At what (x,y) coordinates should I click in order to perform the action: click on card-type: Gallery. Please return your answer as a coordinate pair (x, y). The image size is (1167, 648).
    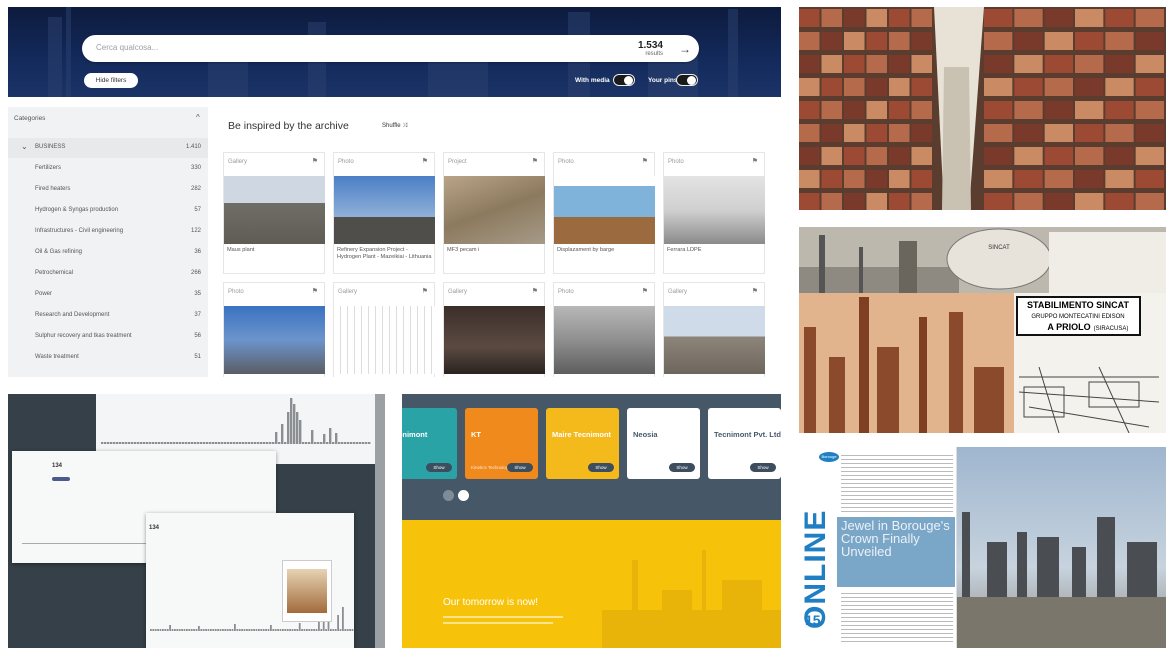
    Looking at the image, I should click on (678, 292).